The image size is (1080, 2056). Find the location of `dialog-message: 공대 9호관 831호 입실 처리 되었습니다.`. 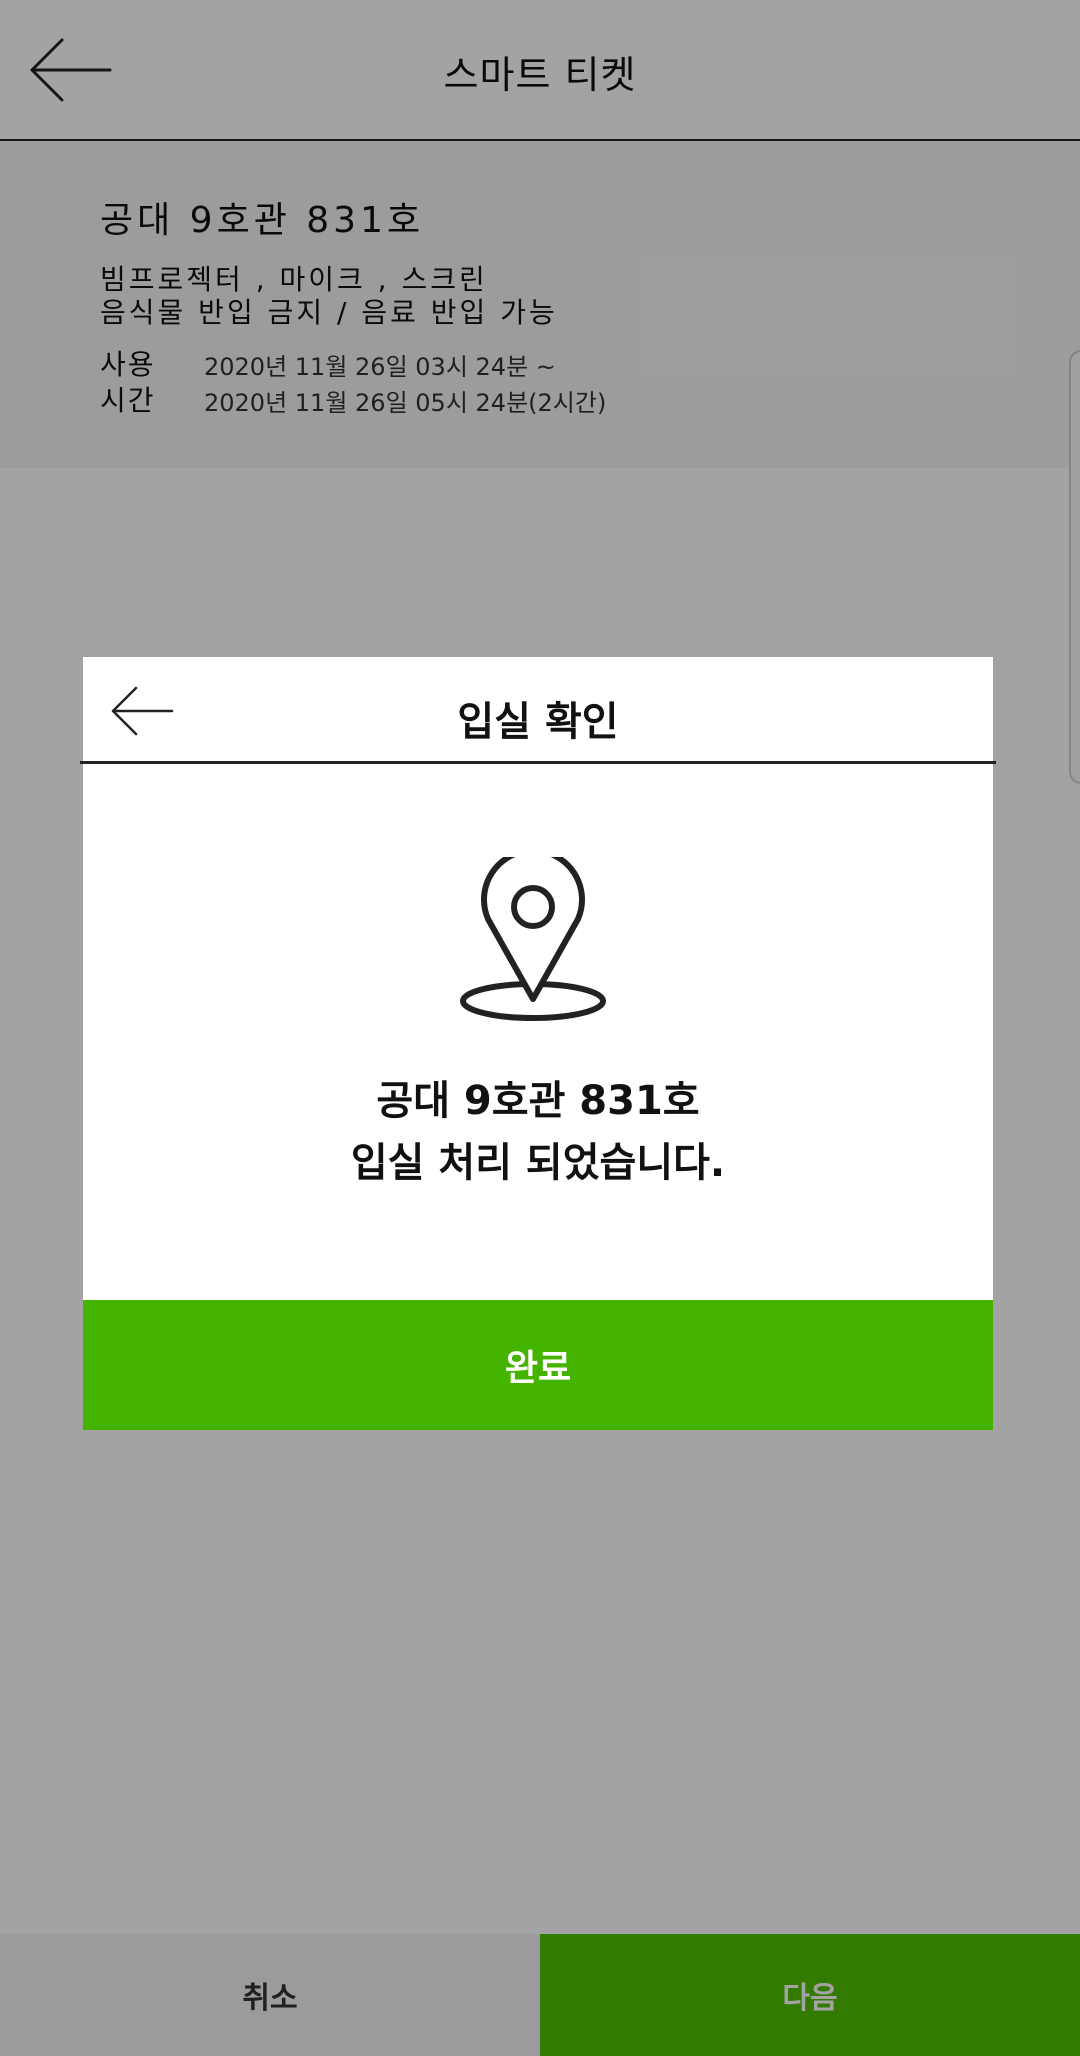

dialog-message: 공대 9호관 831호 입실 처리 되었습니다. is located at coordinates (538, 1132).